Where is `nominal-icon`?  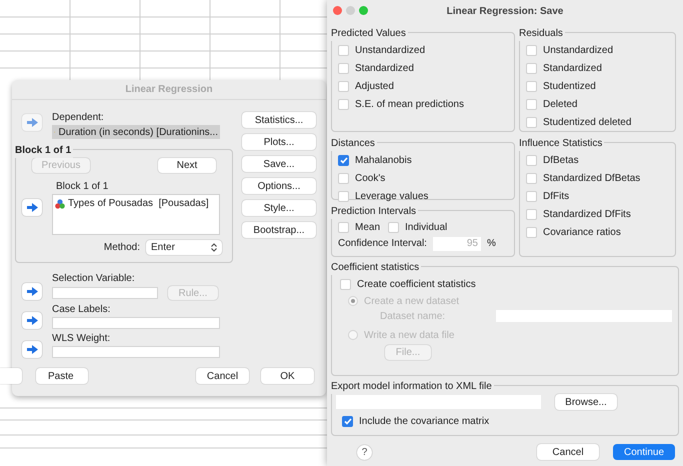
nominal-icon is located at coordinates (60, 203).